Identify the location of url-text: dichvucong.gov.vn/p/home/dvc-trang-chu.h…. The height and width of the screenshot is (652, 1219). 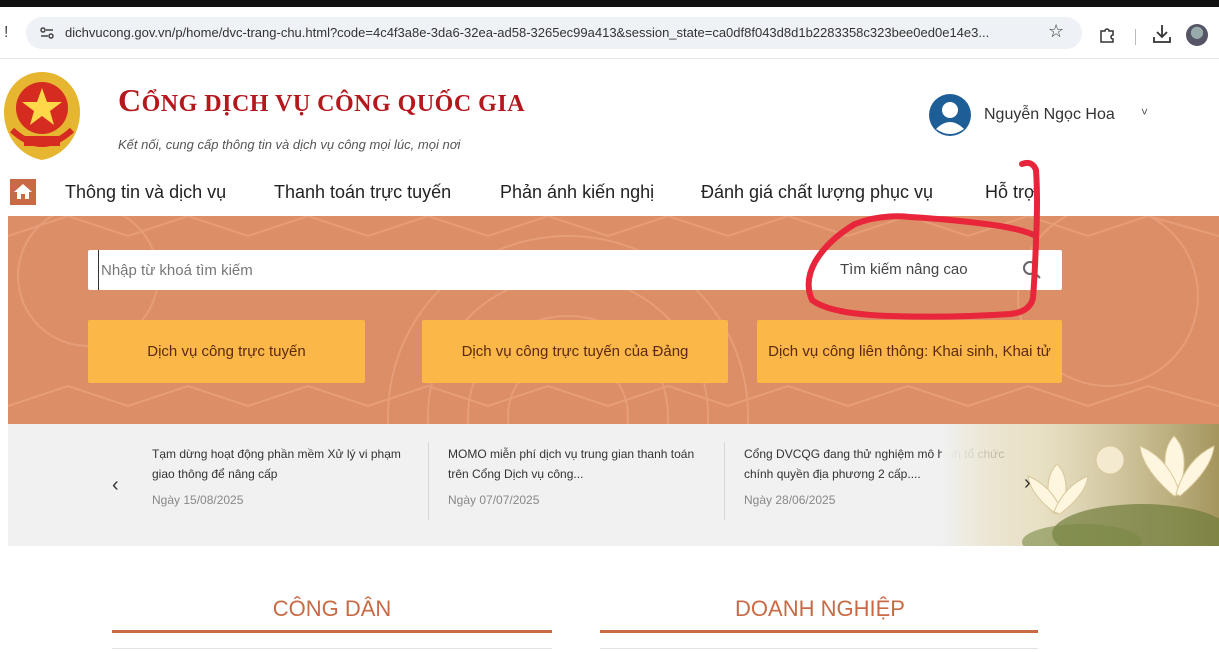
(527, 32).